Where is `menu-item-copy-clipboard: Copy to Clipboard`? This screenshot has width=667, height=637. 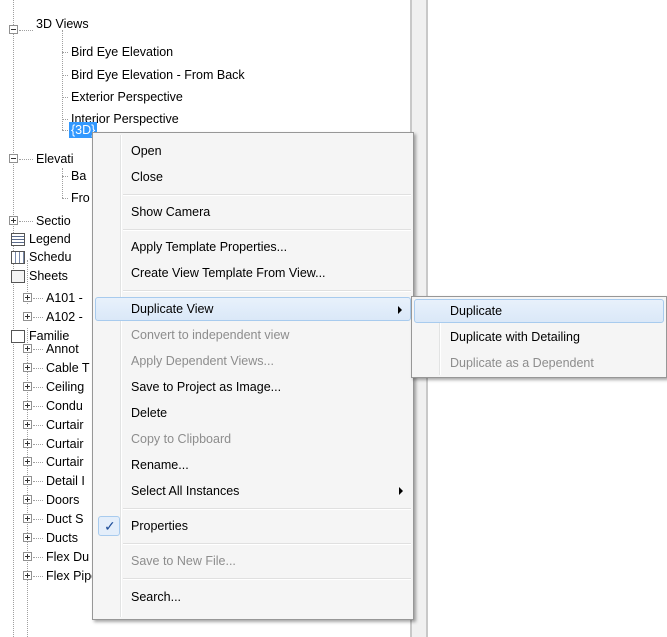 menu-item-copy-clipboard: Copy to Clipboard is located at coordinates (253, 439).